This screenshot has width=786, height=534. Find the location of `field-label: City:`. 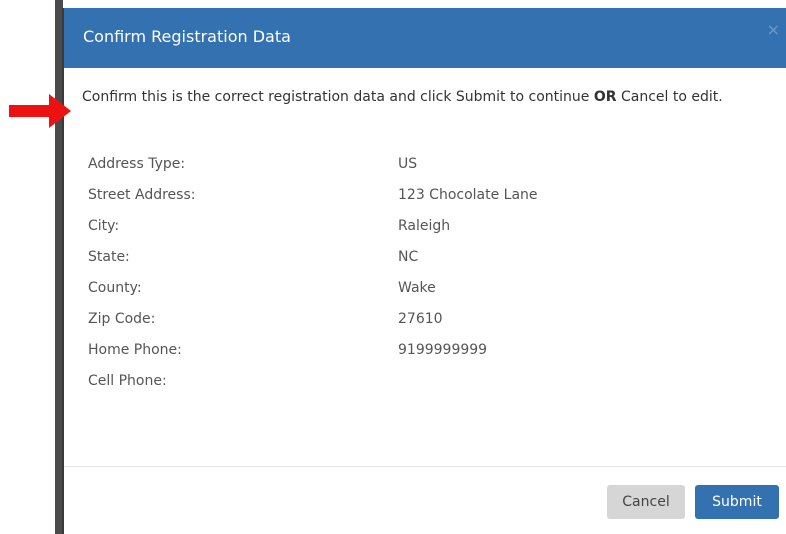

field-label: City: is located at coordinates (104, 226).